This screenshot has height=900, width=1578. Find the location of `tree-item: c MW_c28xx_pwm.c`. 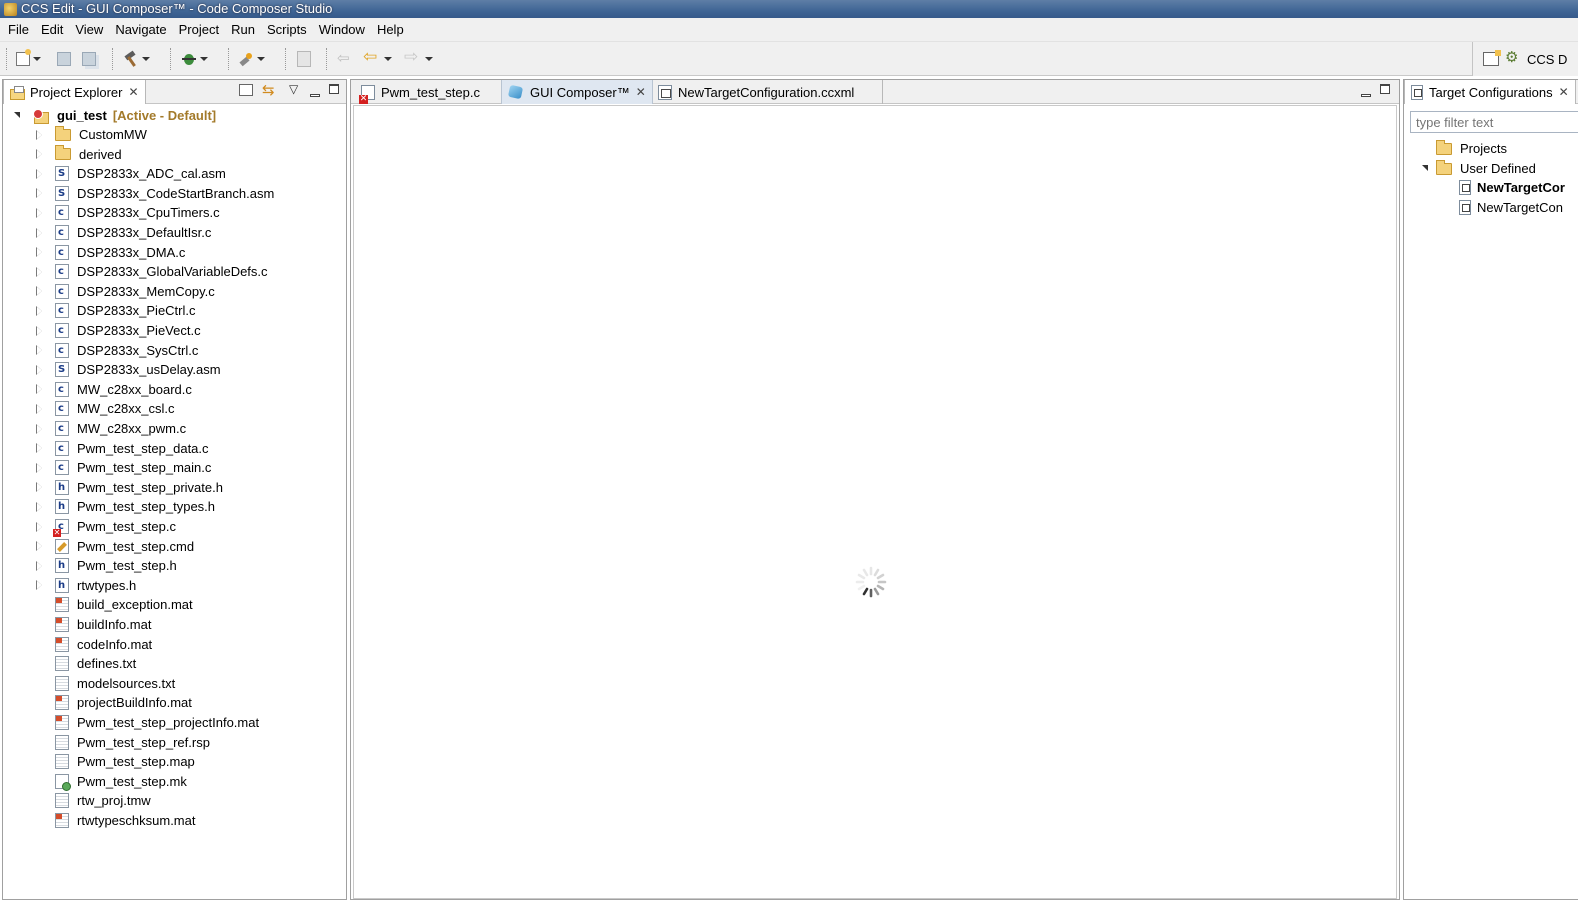

tree-item: c MW_c28xx_pwm.c is located at coordinates (110, 428).